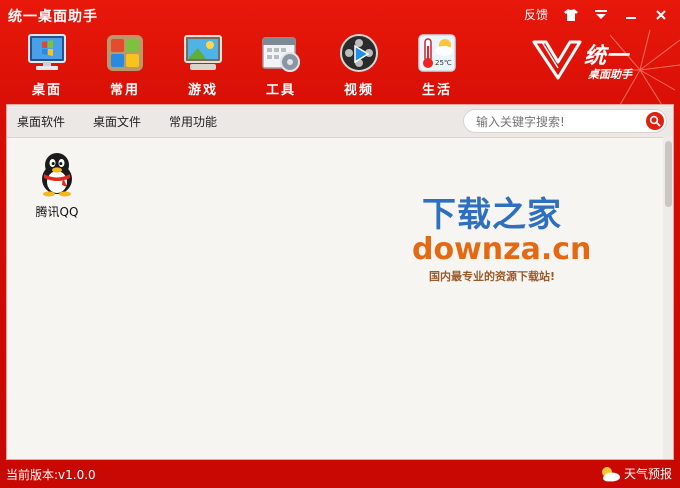 The height and width of the screenshot is (488, 680). Describe the element at coordinates (436, 90) in the screenshot. I see `toolbar-label: 生活` at that location.